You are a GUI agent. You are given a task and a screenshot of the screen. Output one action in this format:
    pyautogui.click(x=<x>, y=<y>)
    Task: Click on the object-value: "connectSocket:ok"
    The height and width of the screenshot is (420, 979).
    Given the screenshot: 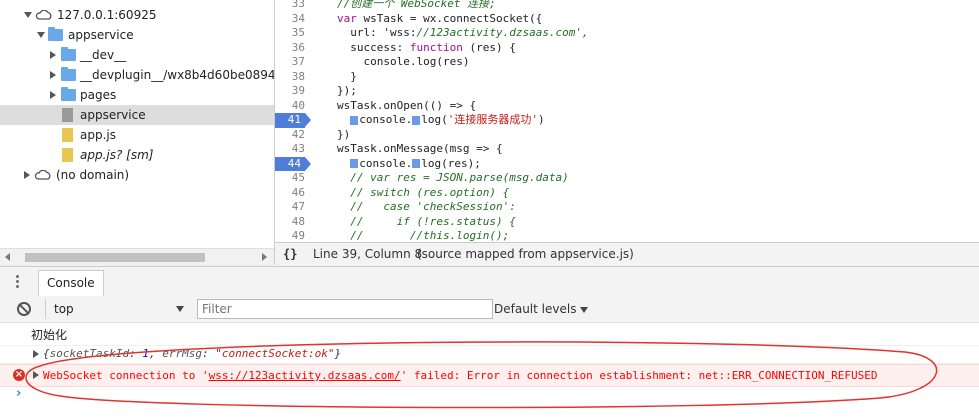 What is the action you would take?
    pyautogui.click(x=275, y=353)
    